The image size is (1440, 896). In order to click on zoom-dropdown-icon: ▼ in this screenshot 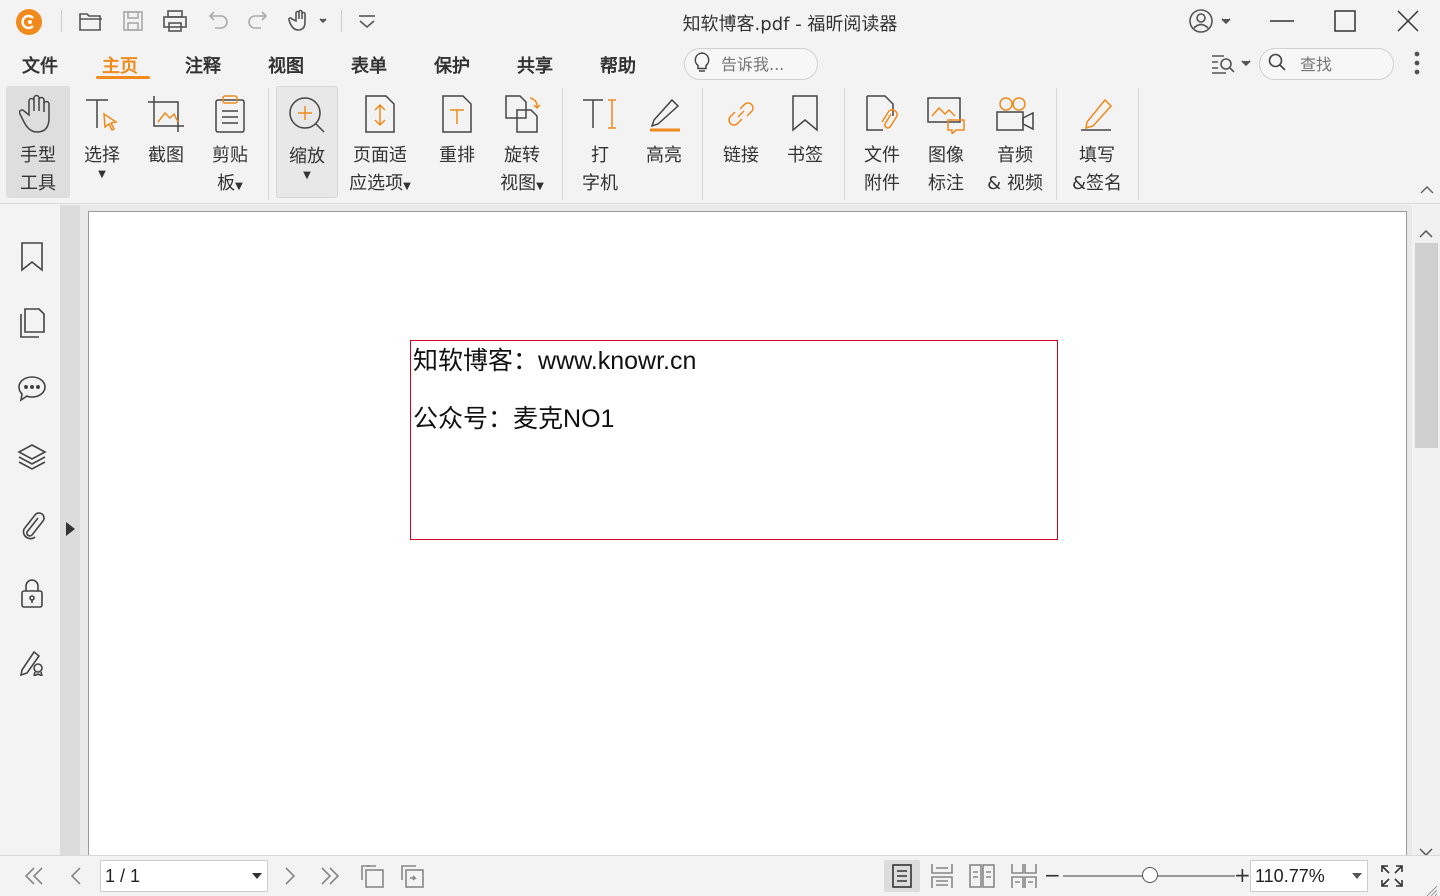, I will do `click(307, 176)`.